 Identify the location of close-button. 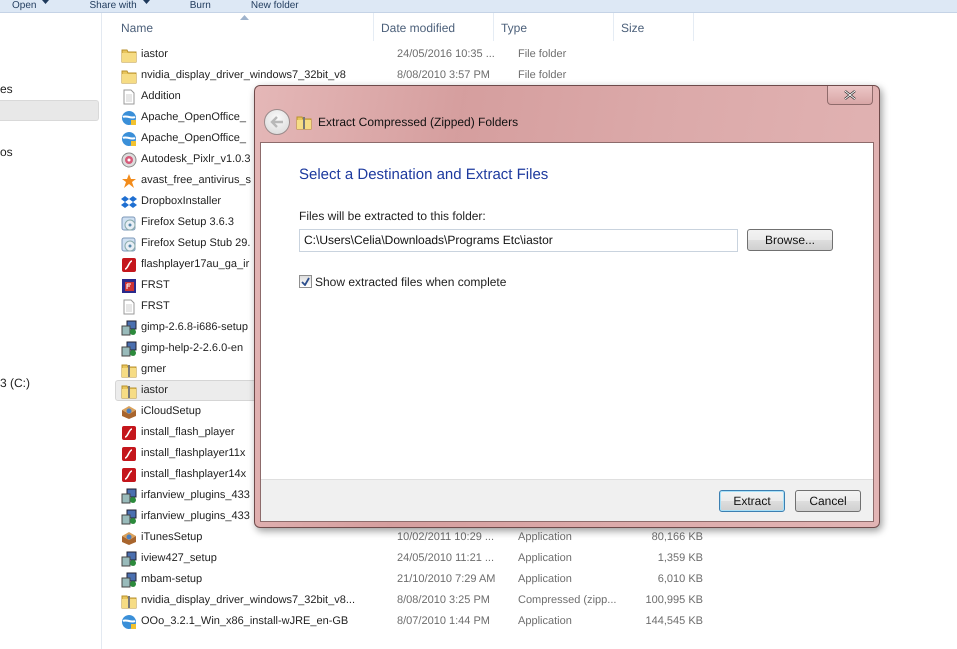
(850, 95).